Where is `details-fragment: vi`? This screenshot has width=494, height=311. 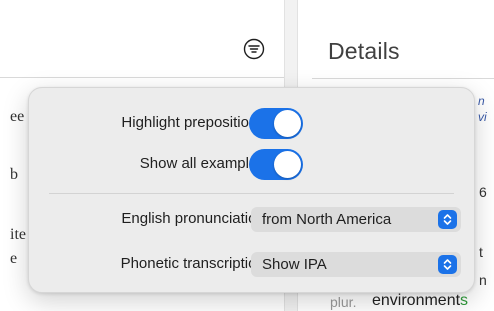
details-fragment: vi is located at coordinates (482, 117).